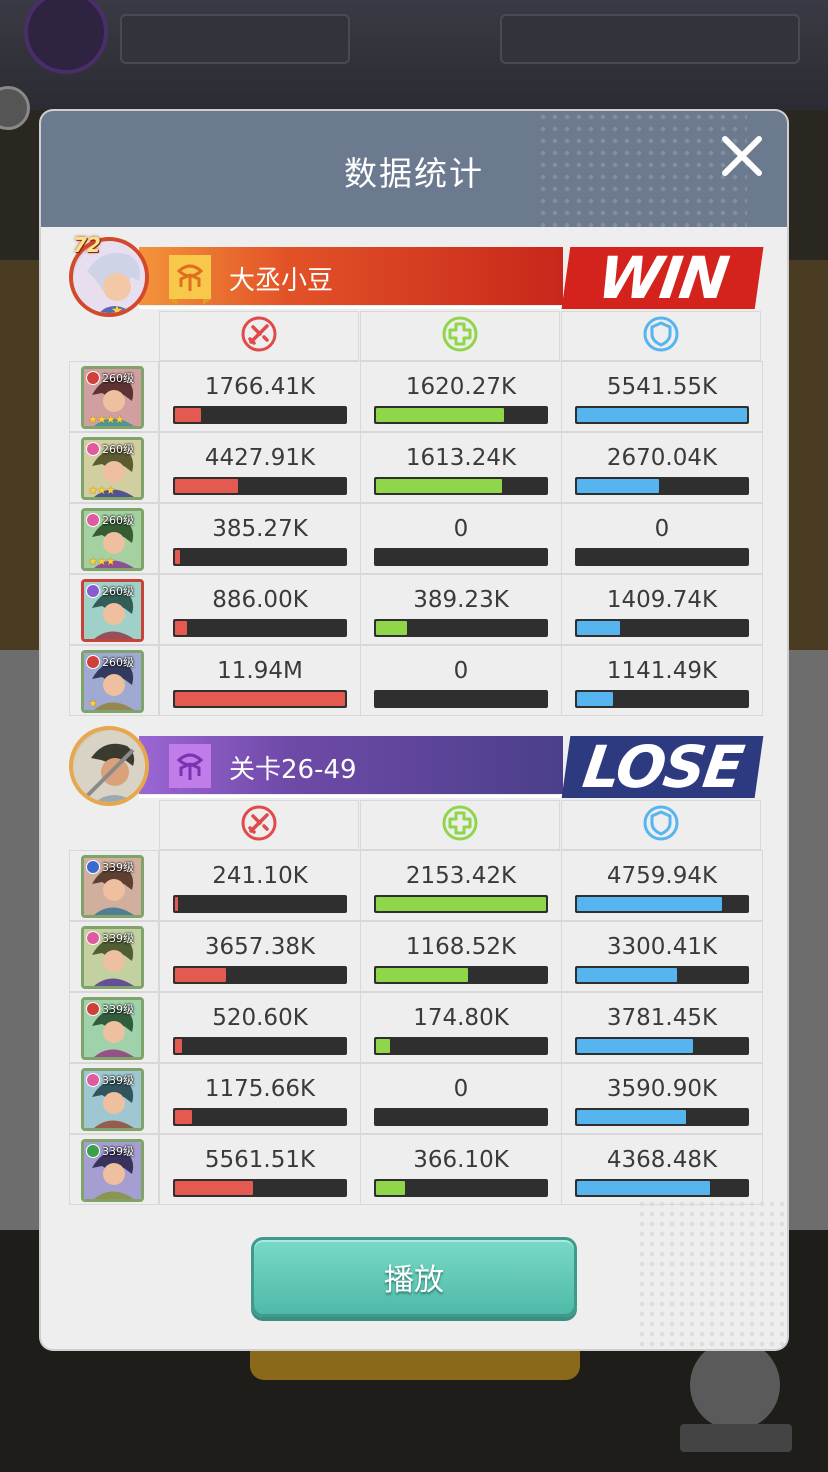 This screenshot has width=828, height=1472. I want to click on hero-portrait-icon, so click(109, 766).